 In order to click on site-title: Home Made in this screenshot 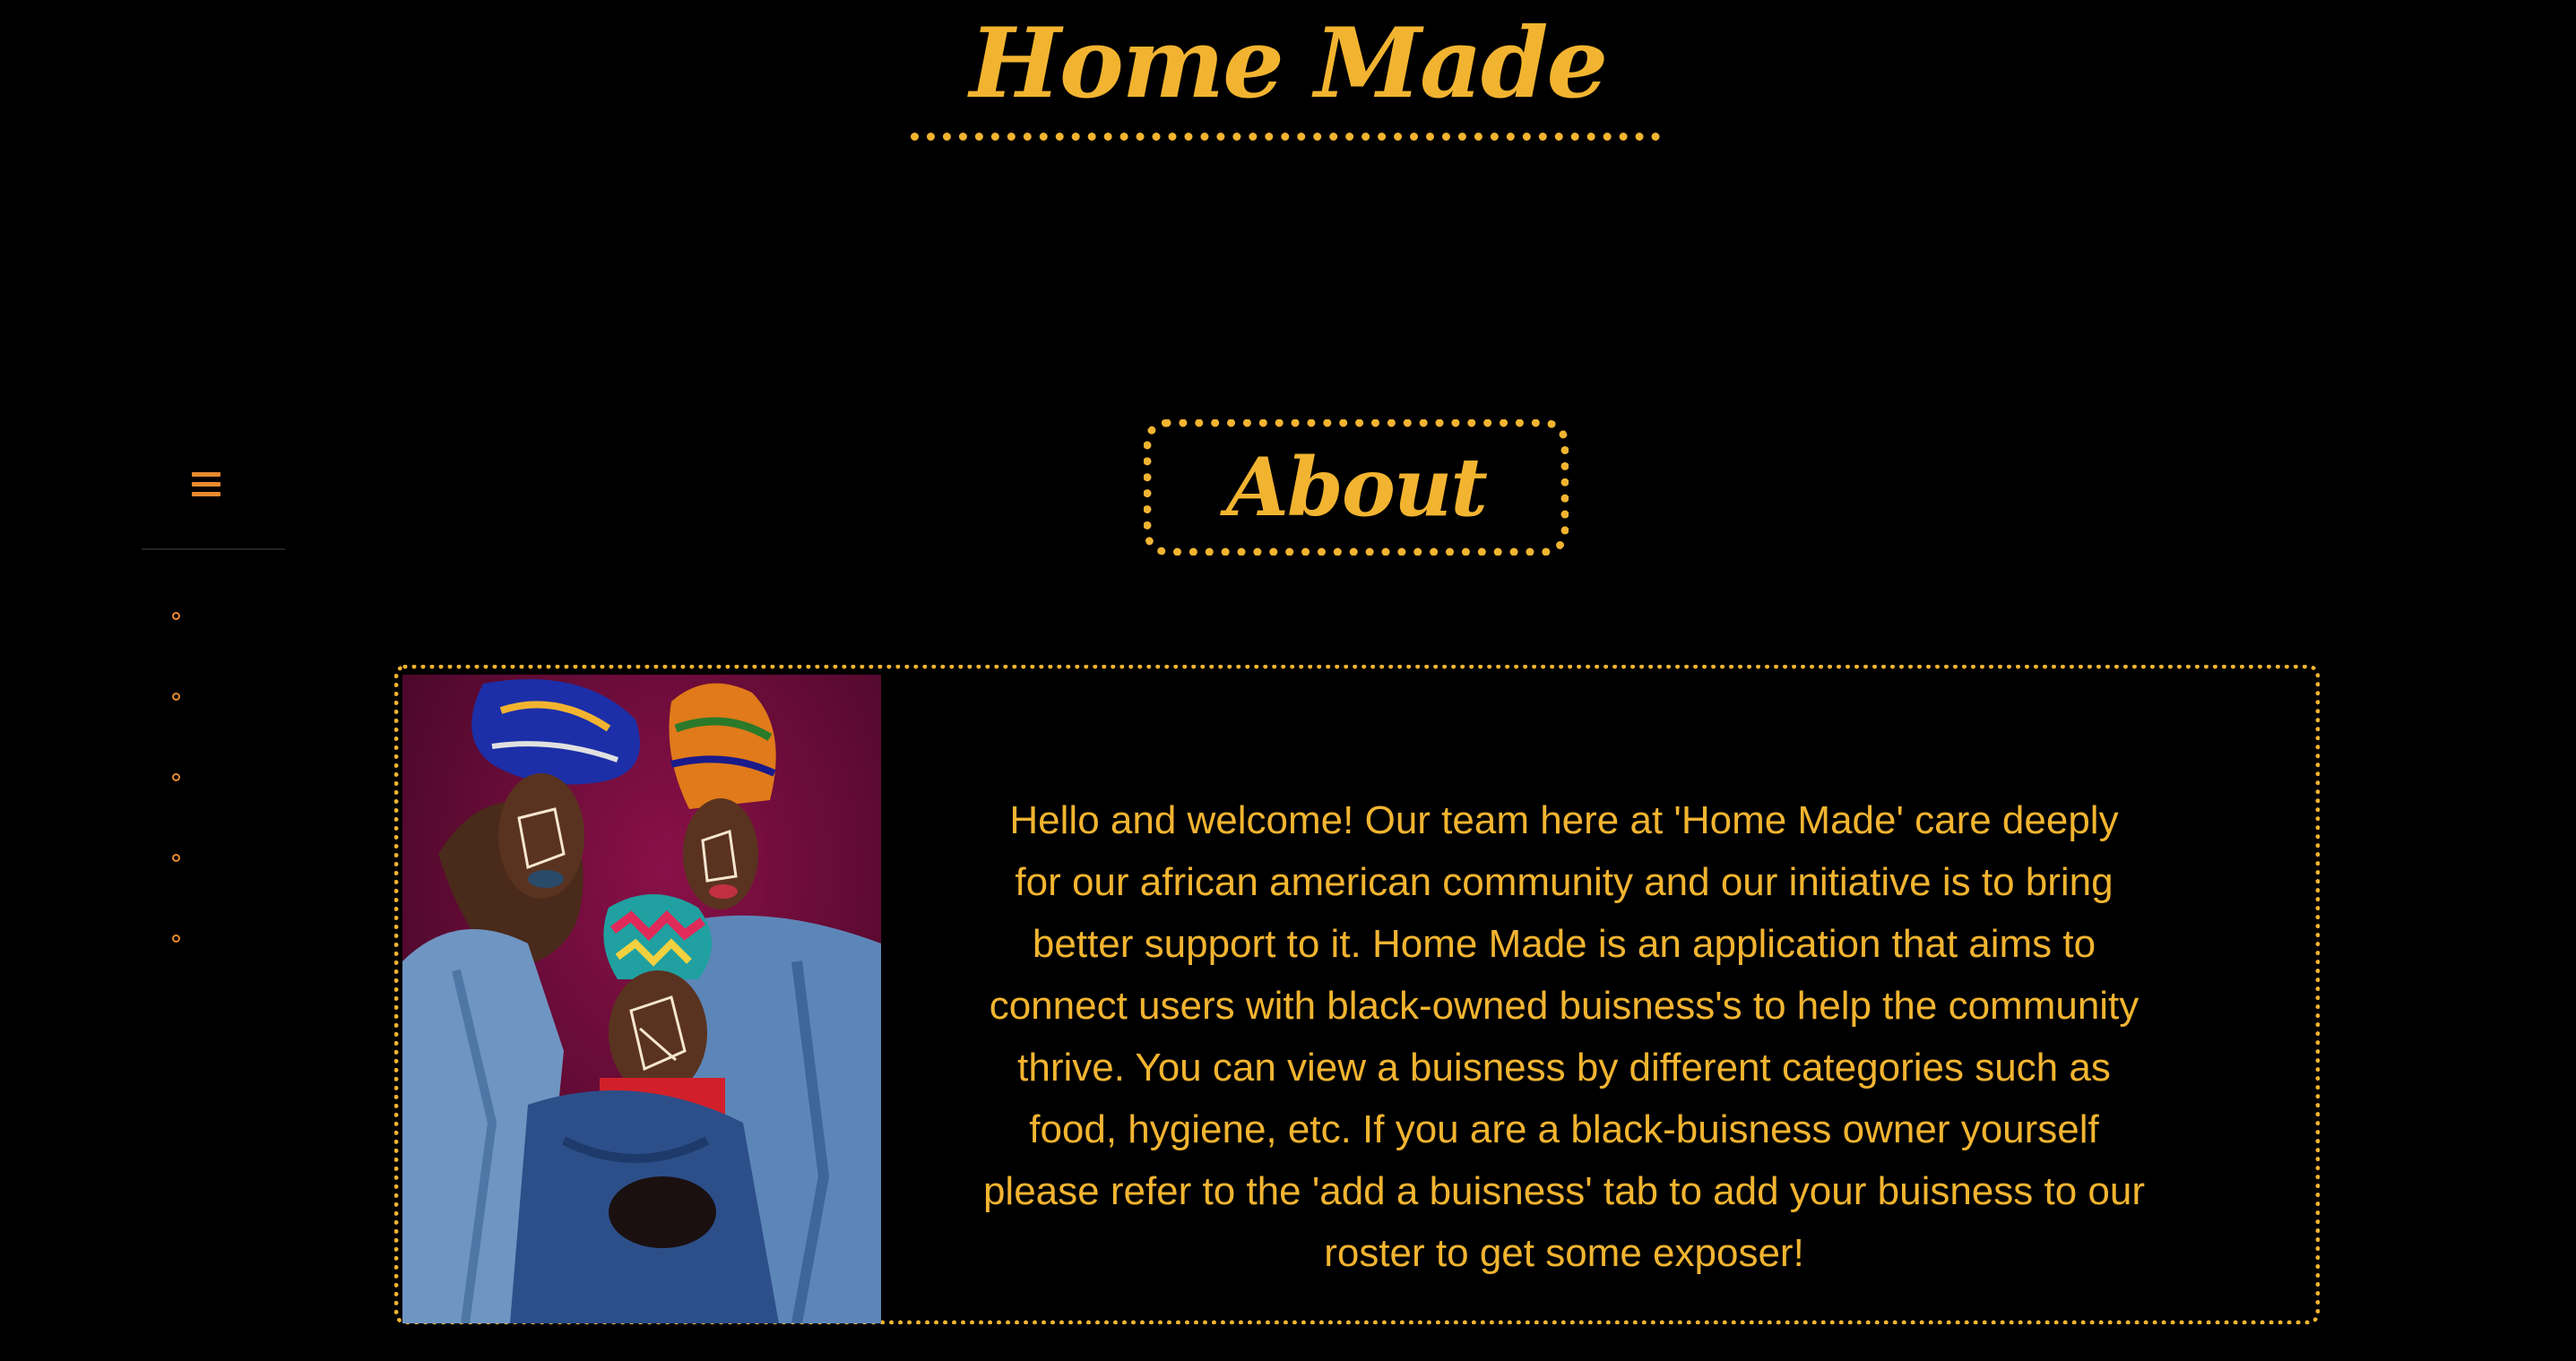, I will do `click(1288, 63)`.